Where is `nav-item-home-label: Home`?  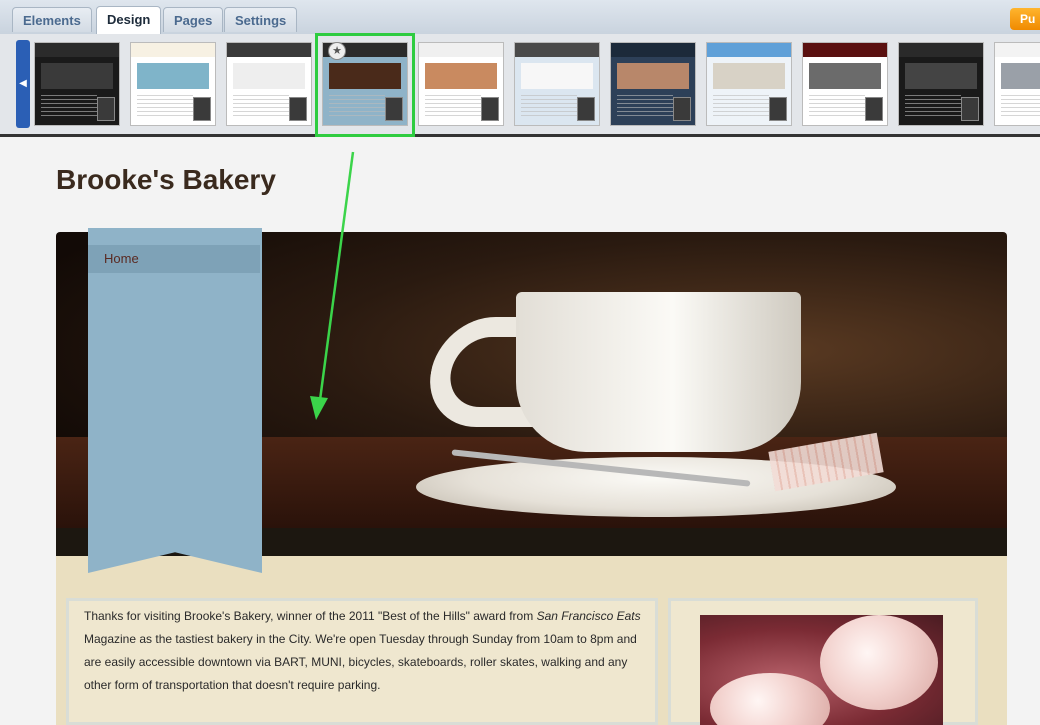
nav-item-home-label: Home is located at coordinates (121, 258).